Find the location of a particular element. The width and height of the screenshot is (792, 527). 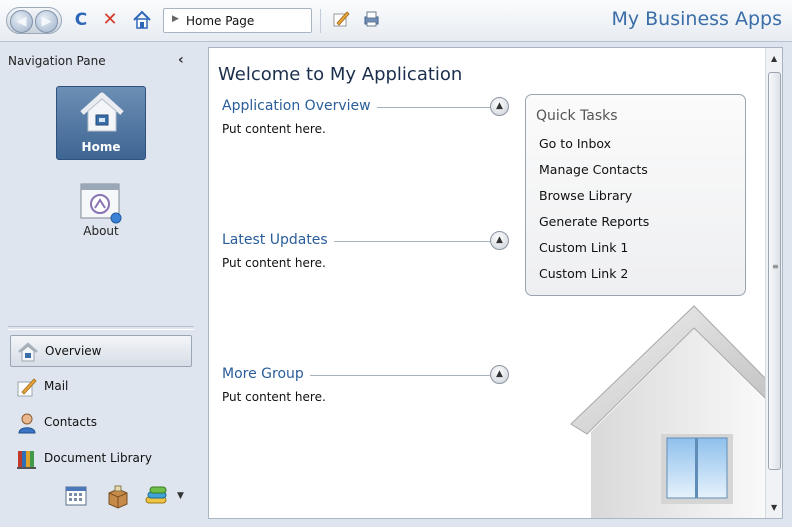

refresh-icon: C is located at coordinates (81, 20).